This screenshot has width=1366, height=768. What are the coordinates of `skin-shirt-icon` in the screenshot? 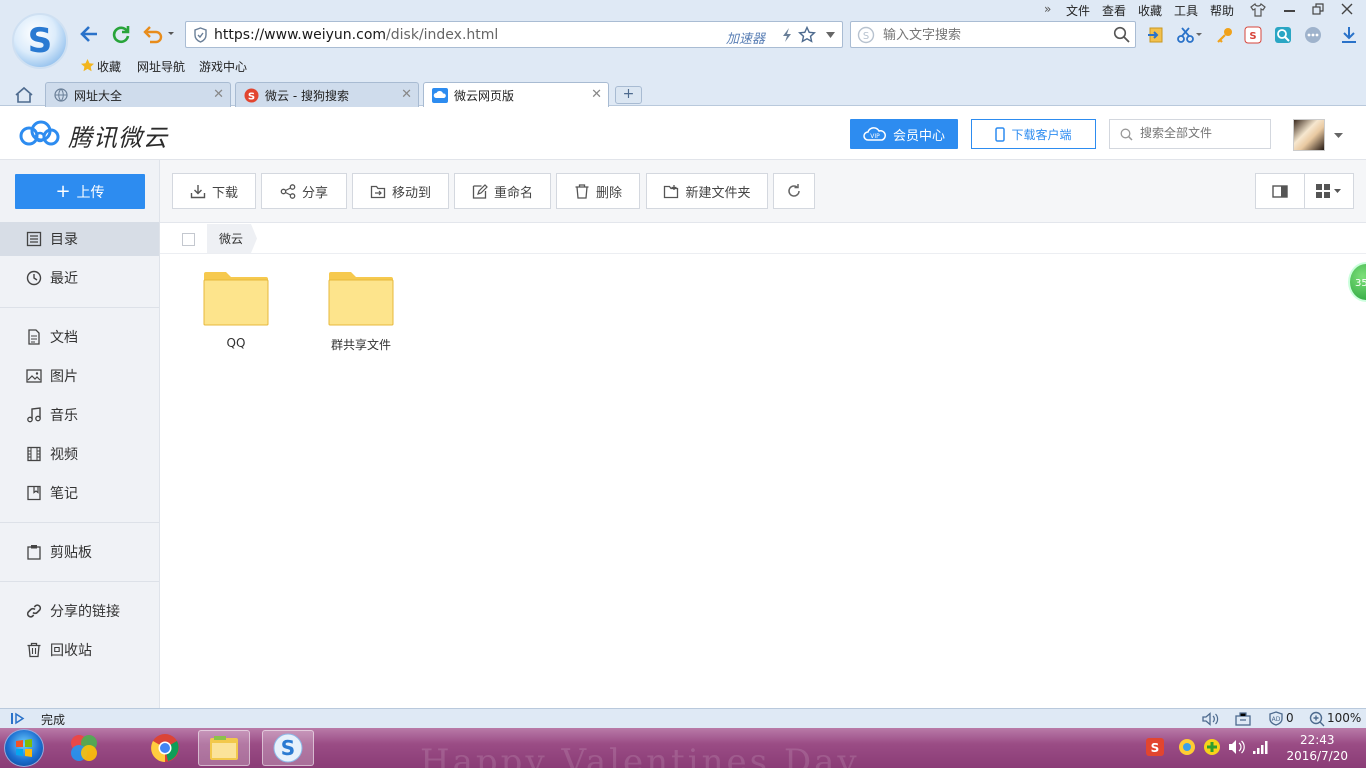 It's located at (1258, 10).